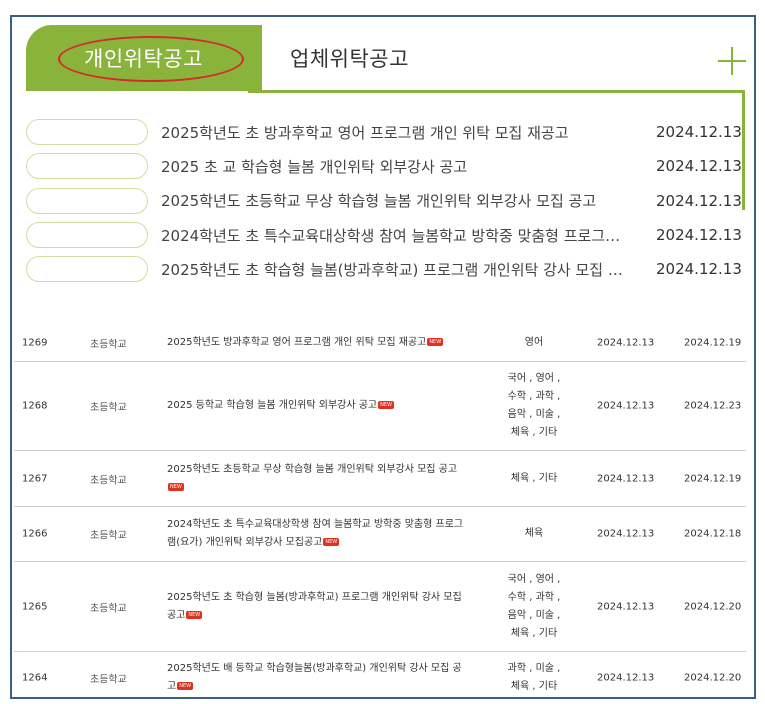  Describe the element at coordinates (713, 406) in the screenshot. I see `end-date: 2024.12.23` at that location.